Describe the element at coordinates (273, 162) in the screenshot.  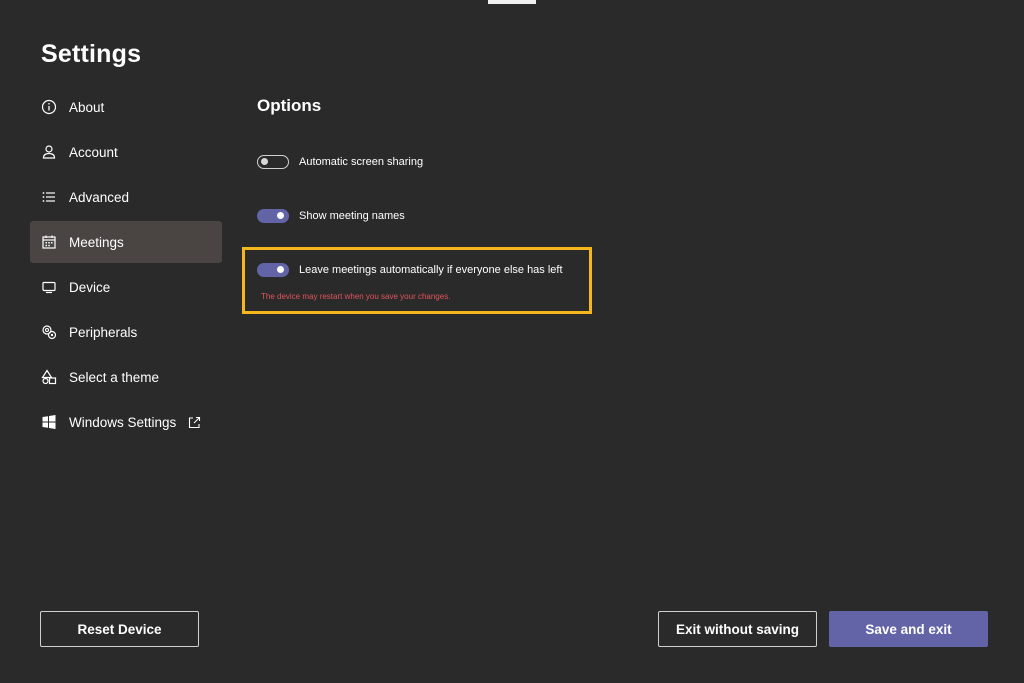
I see `automatic-screen-sharing-toggle` at that location.